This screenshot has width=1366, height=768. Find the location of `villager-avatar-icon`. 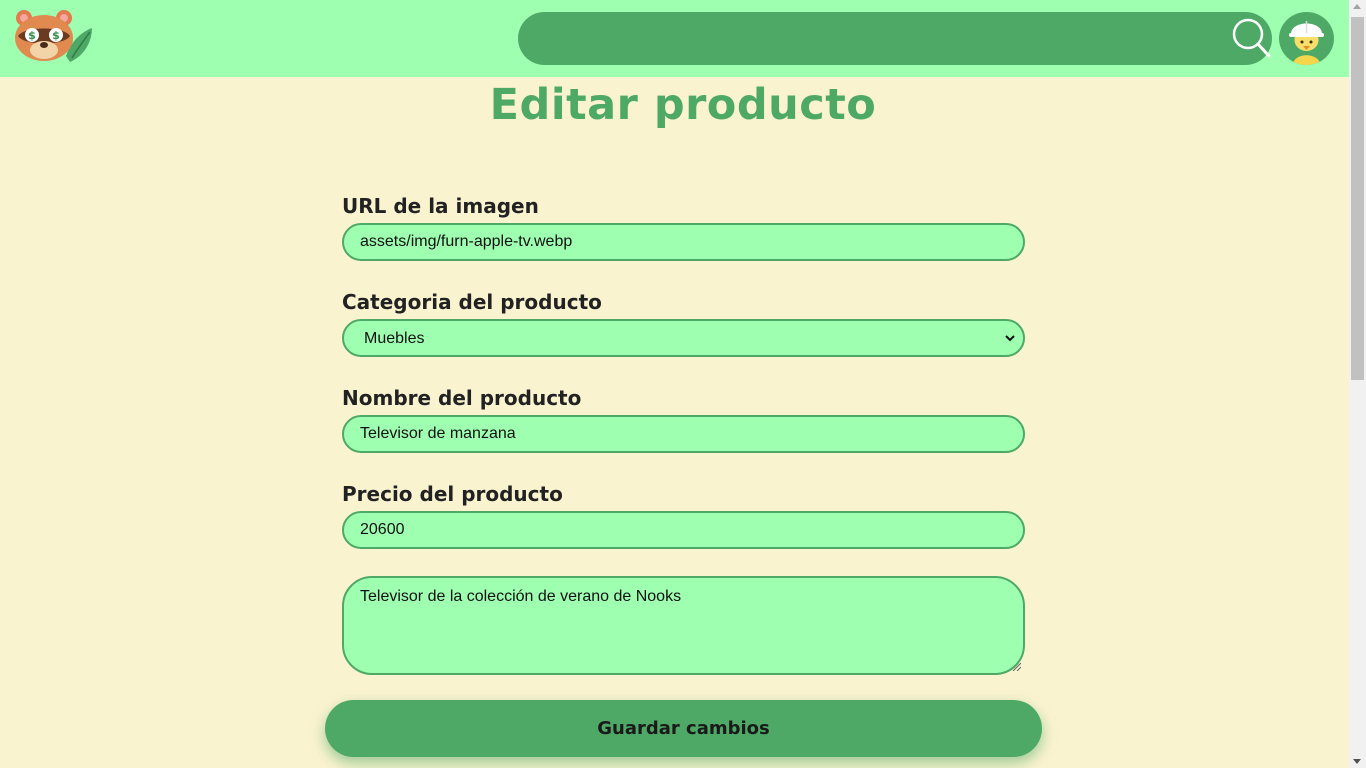

villager-avatar-icon is located at coordinates (1306, 43).